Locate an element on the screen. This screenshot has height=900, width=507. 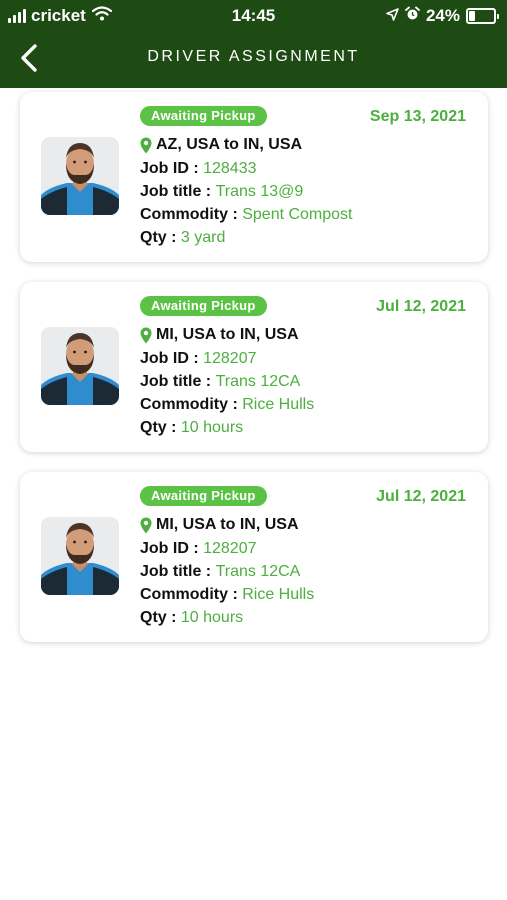
route: AZ, USA to IN, USA is located at coordinates (221, 145).